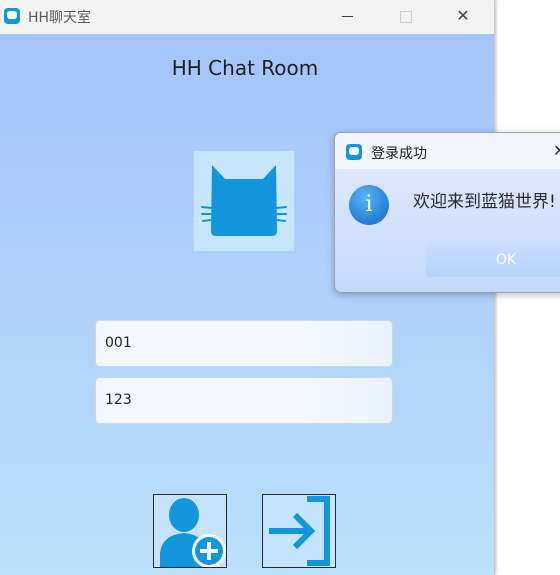 The image size is (560, 575). I want to click on login-button, so click(299, 531).